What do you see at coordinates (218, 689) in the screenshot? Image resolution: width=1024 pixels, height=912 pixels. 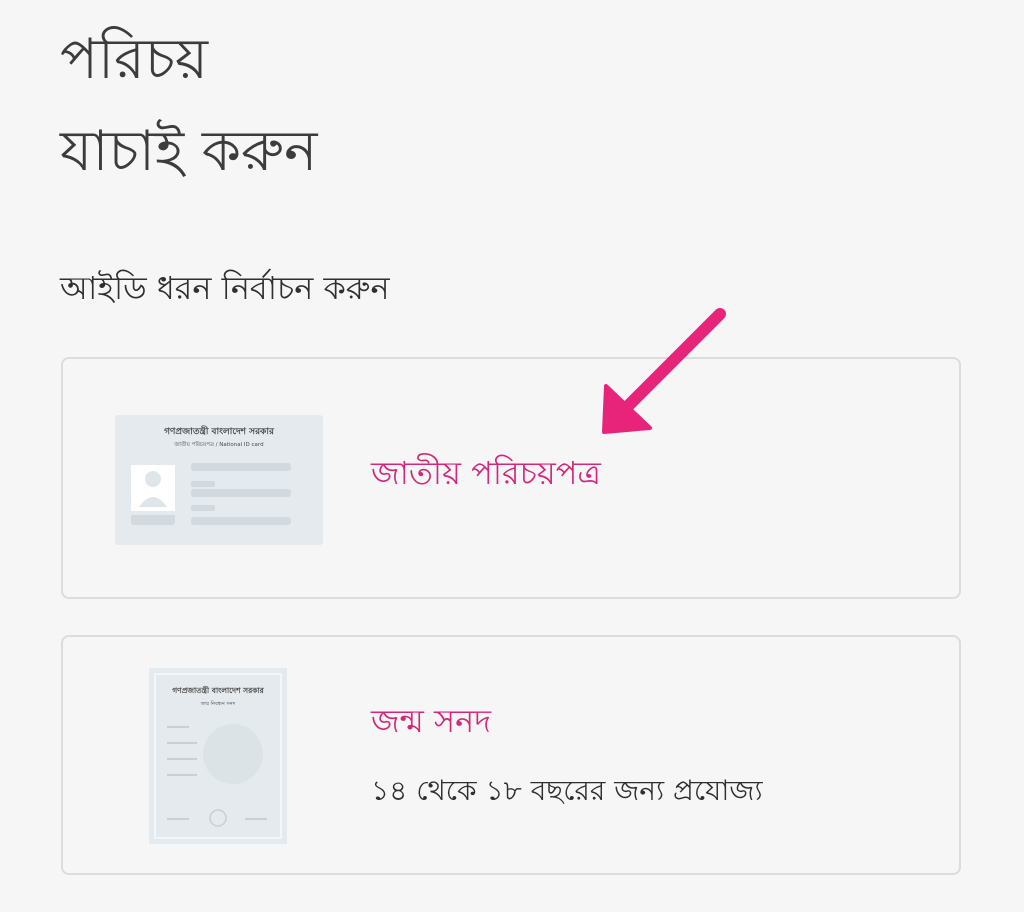 I see `birth-thumbnail-heading: গণপ্রজাতন্ত্রী বাংলাদেশ সরকার` at bounding box center [218, 689].